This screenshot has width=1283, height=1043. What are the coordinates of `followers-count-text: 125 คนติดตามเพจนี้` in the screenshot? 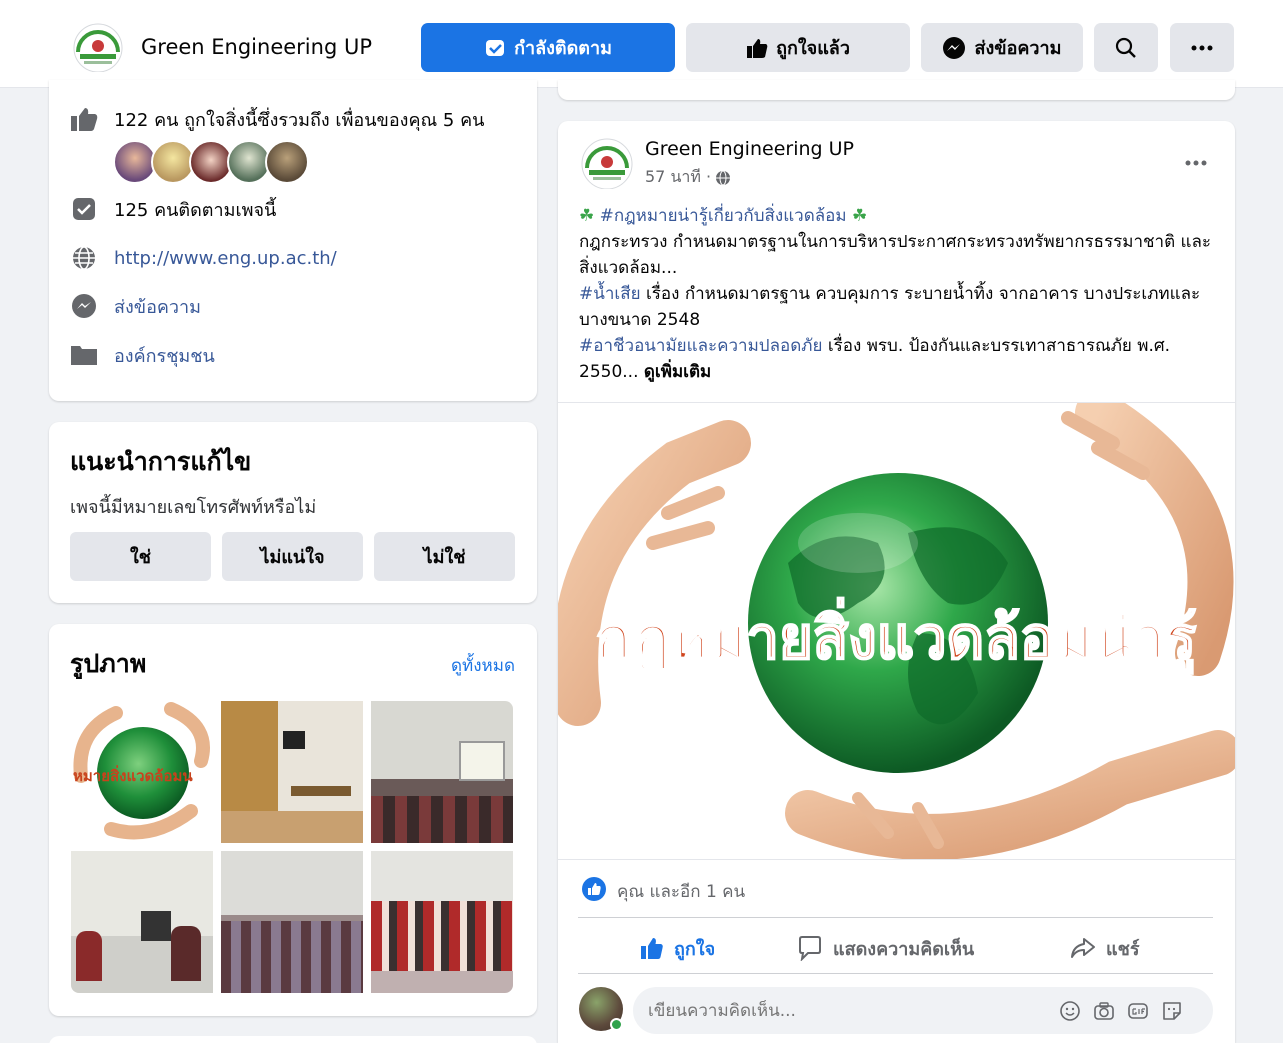 It's located at (195, 210).